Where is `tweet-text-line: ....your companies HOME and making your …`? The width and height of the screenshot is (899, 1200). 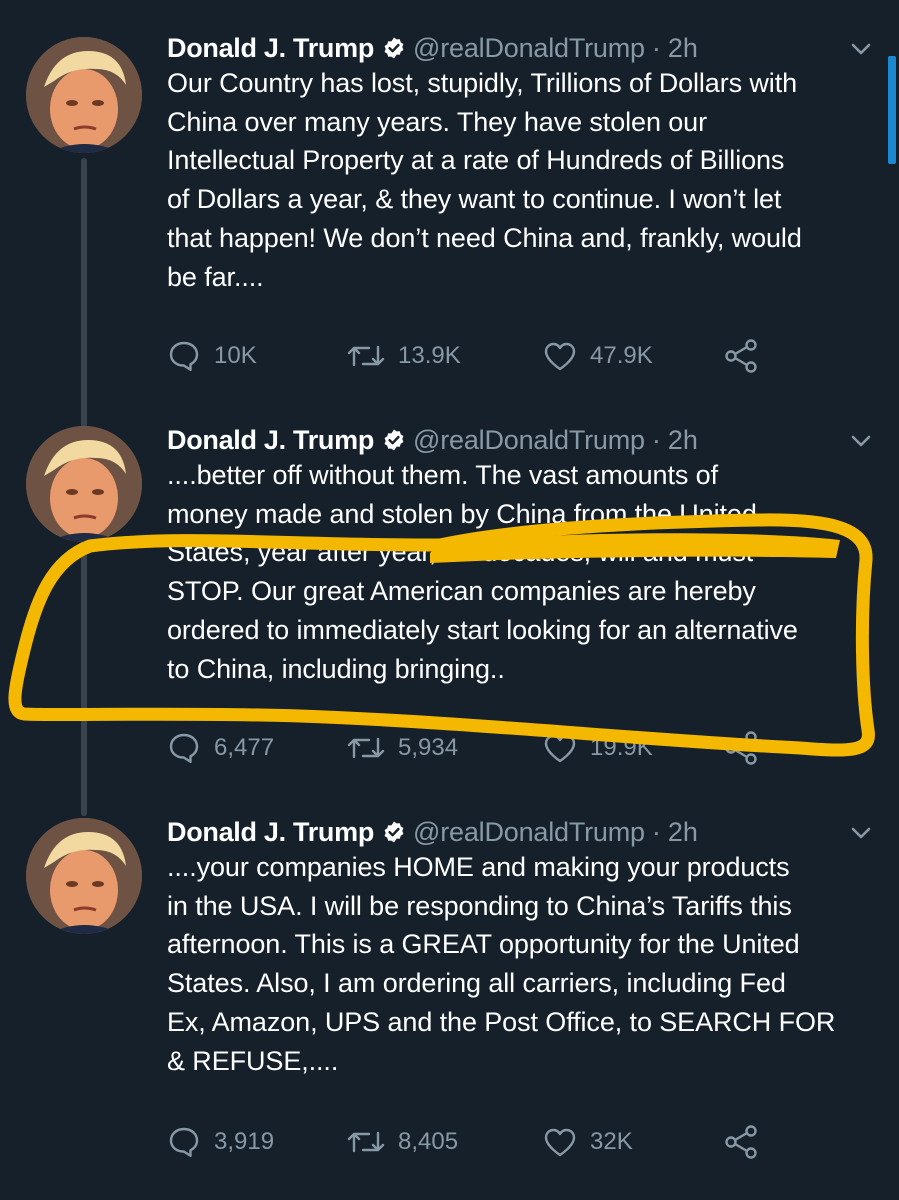 tweet-text-line: ....your companies HOME and making your … is located at coordinates (478, 867).